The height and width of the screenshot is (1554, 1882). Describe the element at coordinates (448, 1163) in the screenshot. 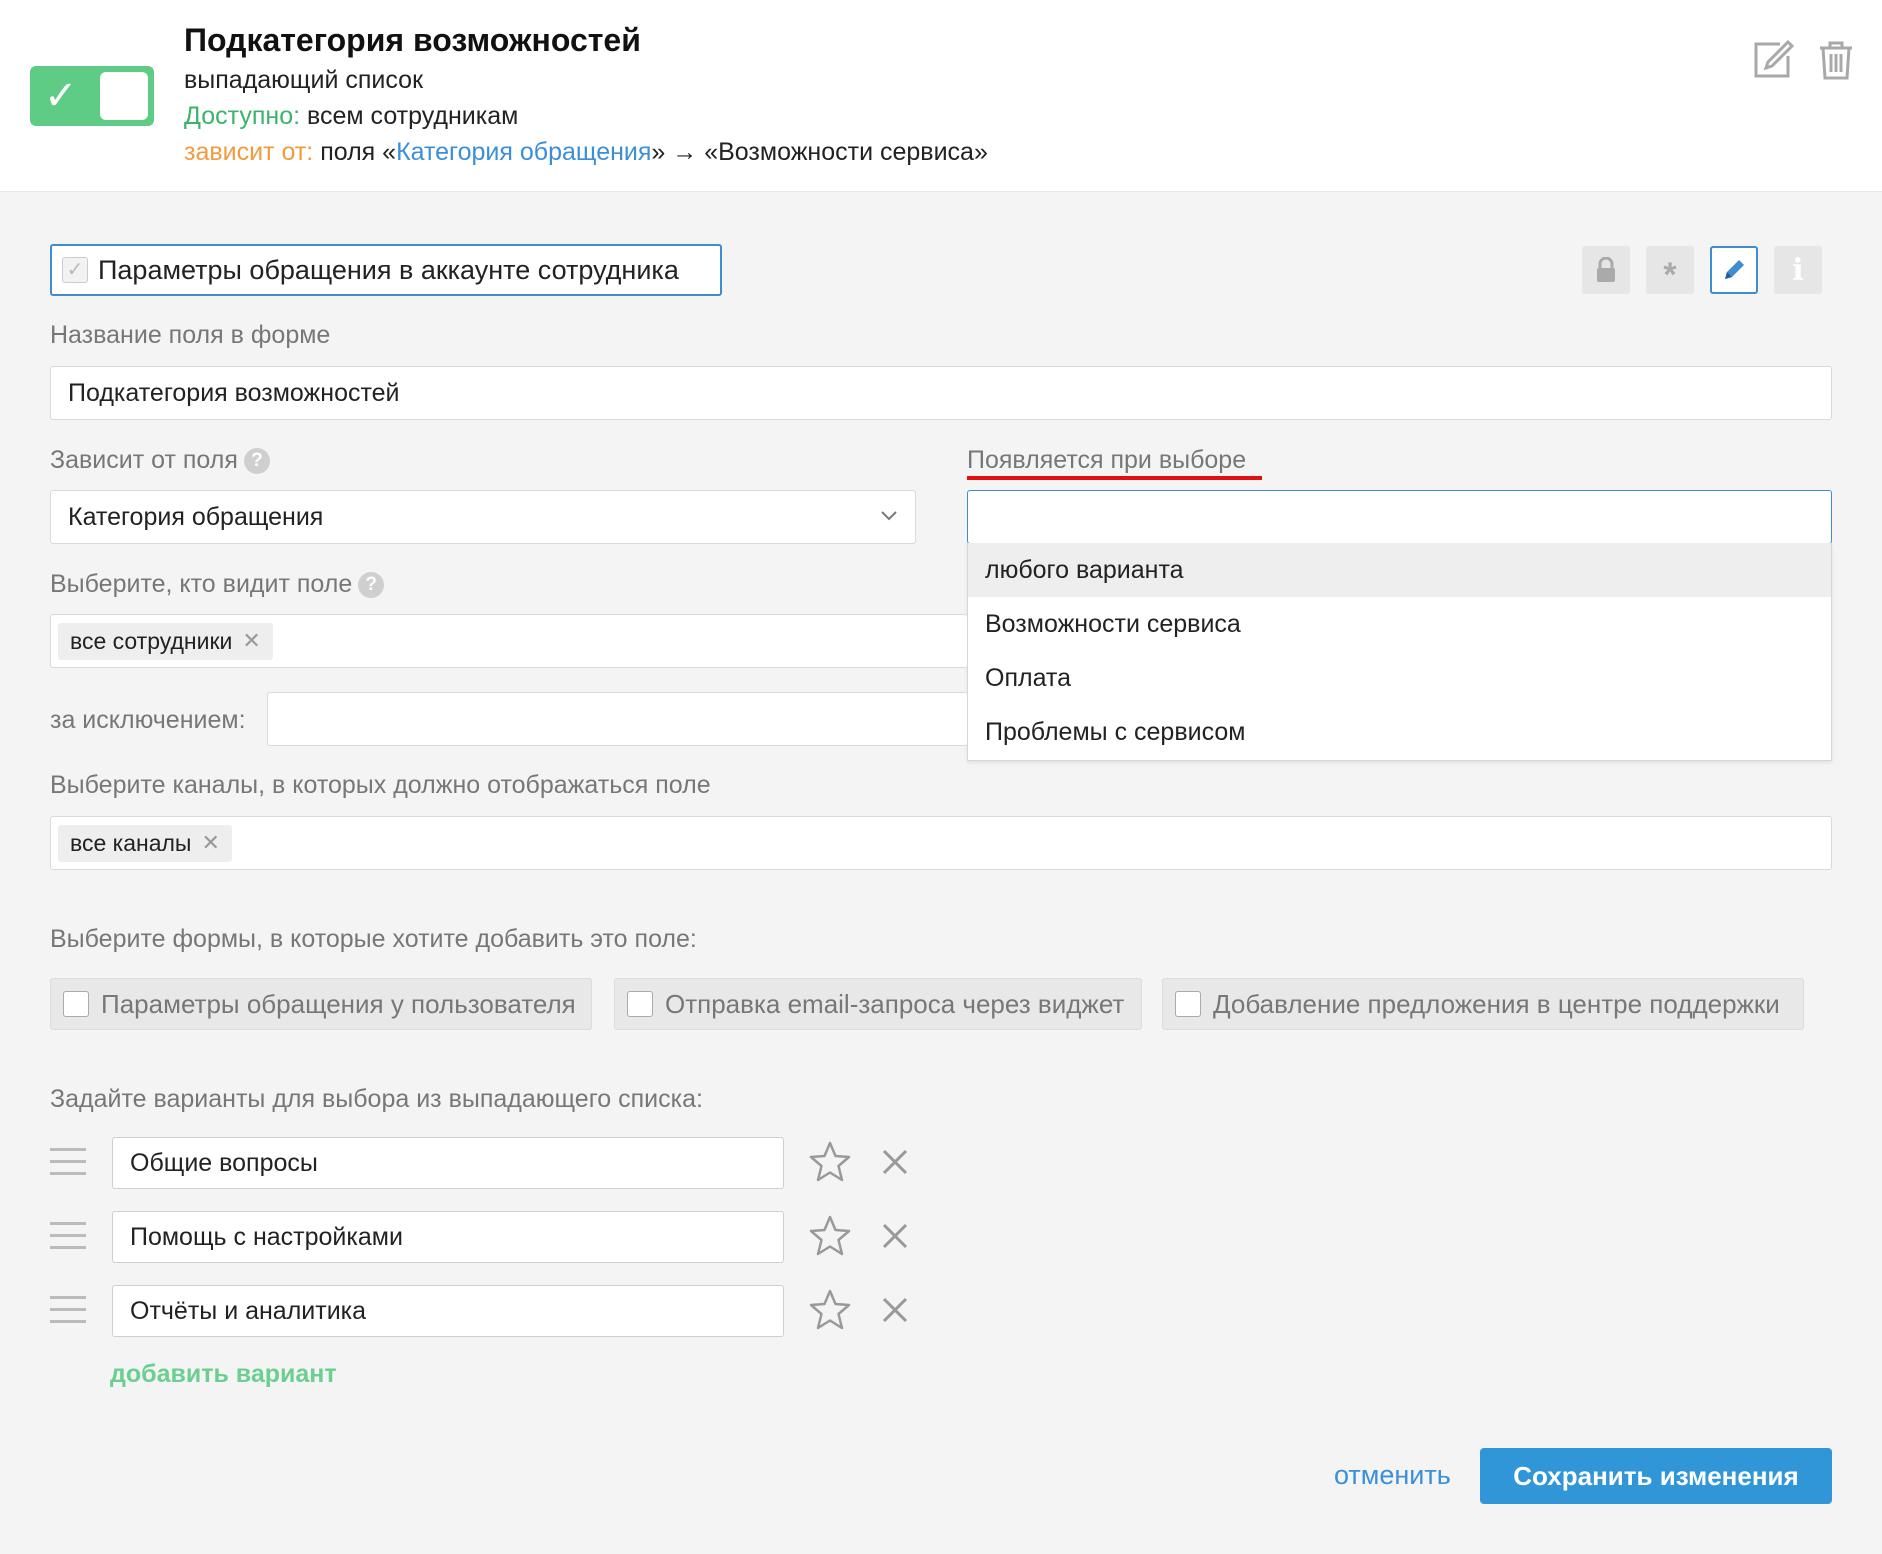

I see `variant-input: Общие вопросы` at that location.